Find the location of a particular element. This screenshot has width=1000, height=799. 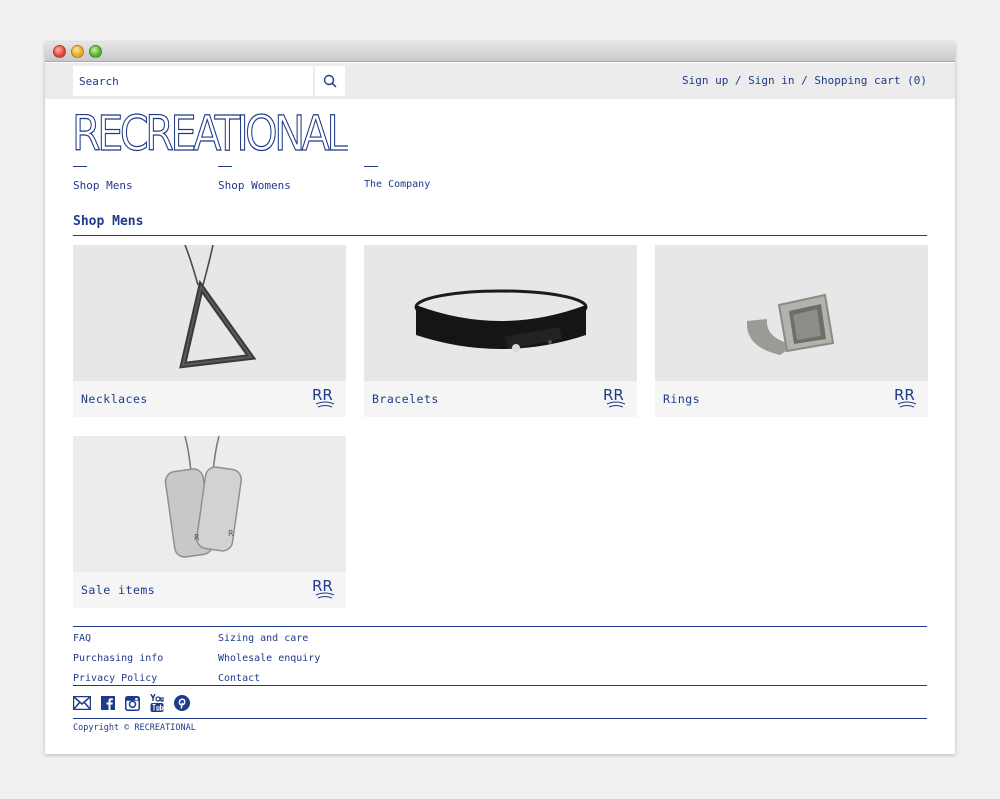

social-links is located at coordinates (131, 703).